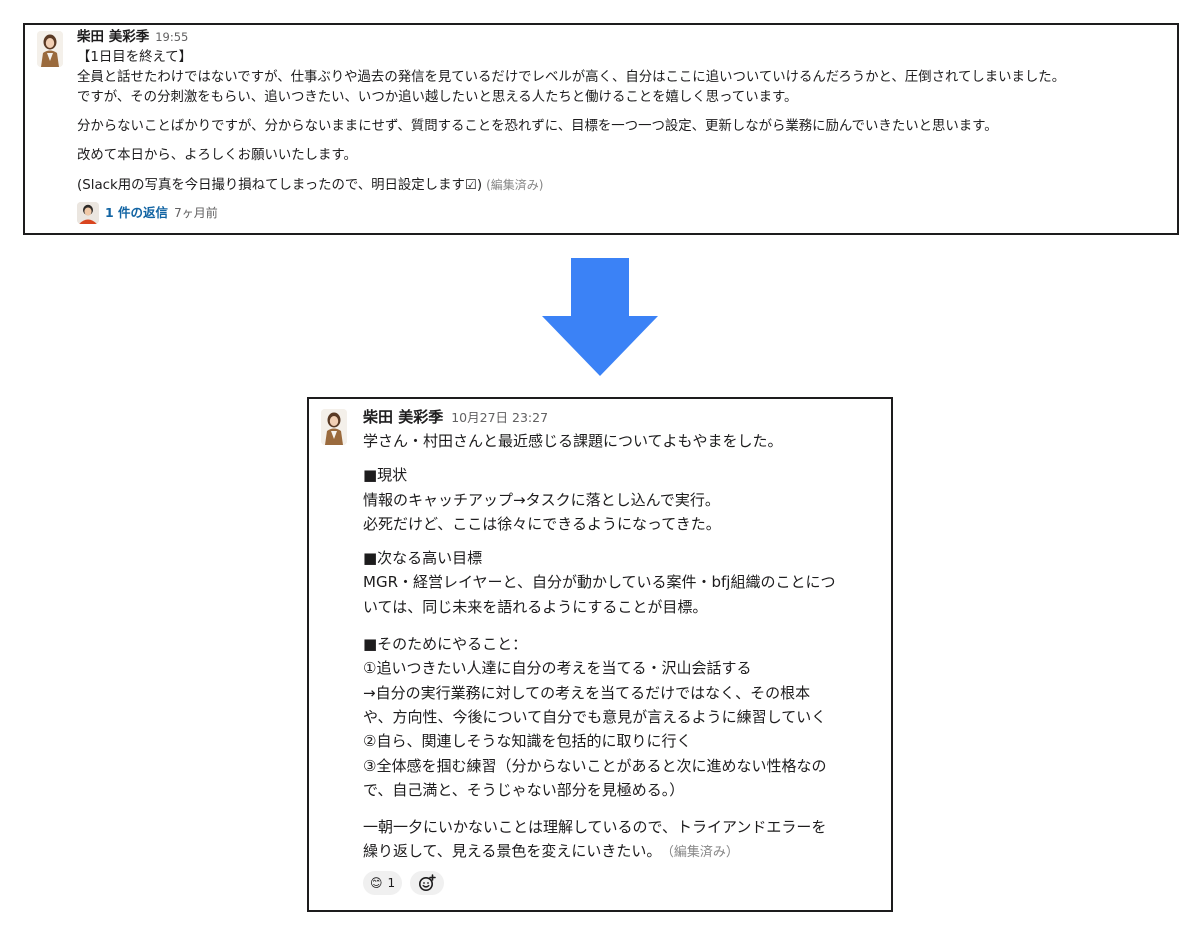 The image size is (1200, 939). I want to click on section-heading: ■現状, so click(385, 475).